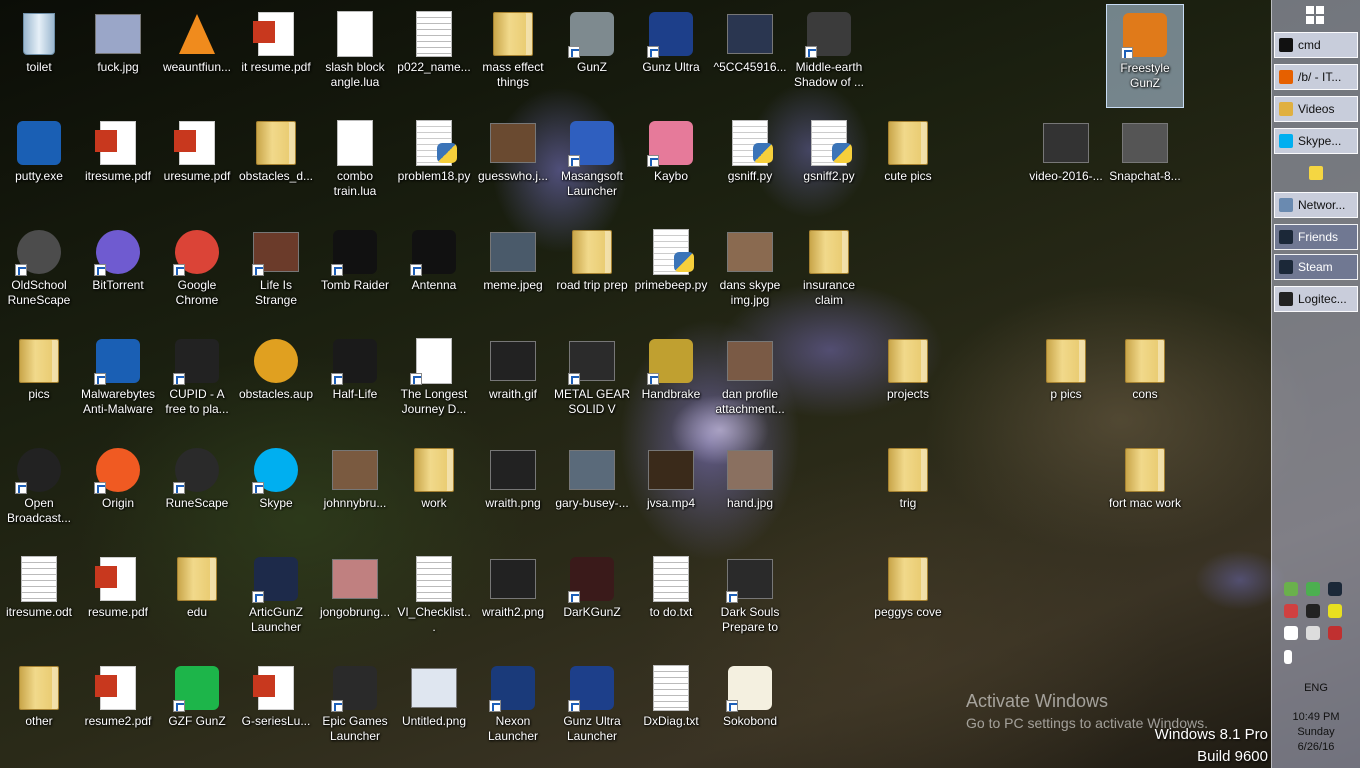  What do you see at coordinates (276, 383) in the screenshot?
I see `desktop-icon-obstacles-aup: obstacles.aup` at bounding box center [276, 383].